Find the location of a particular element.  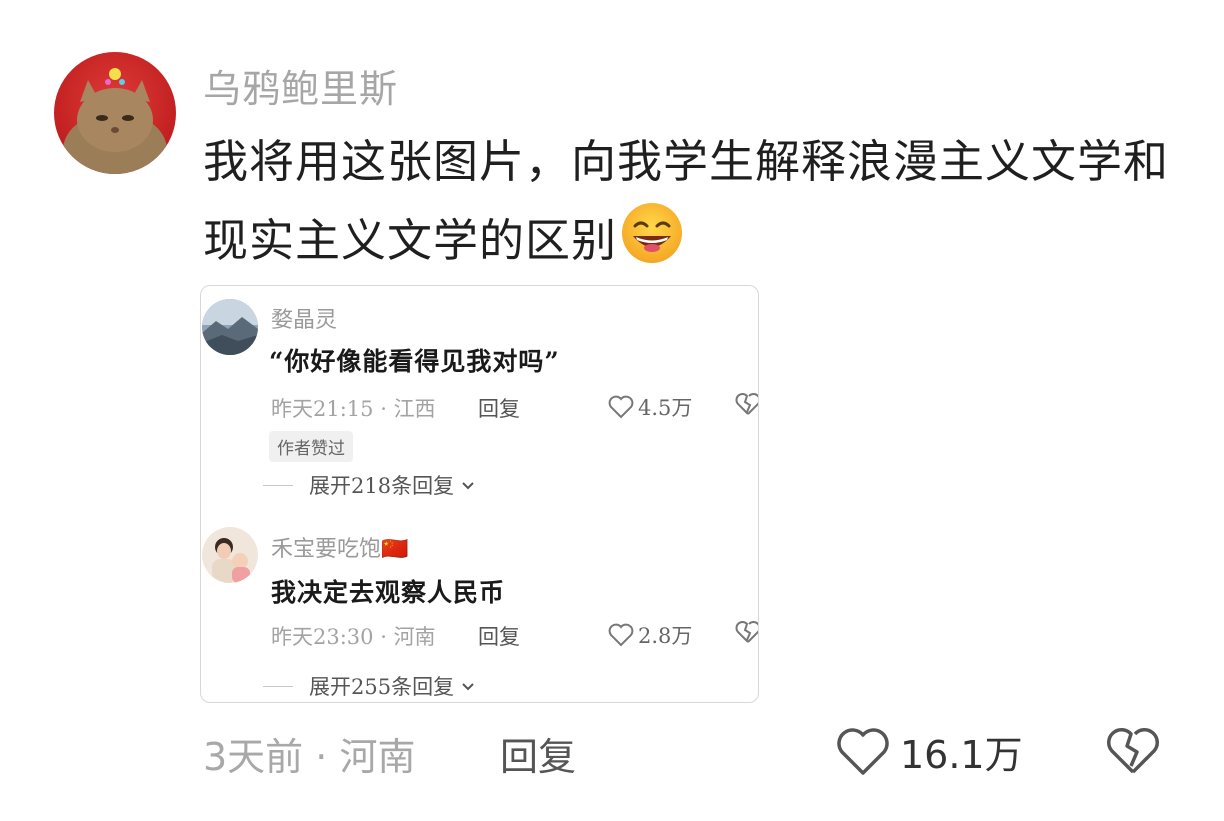

like-button: 16.1万 is located at coordinates (929, 751).